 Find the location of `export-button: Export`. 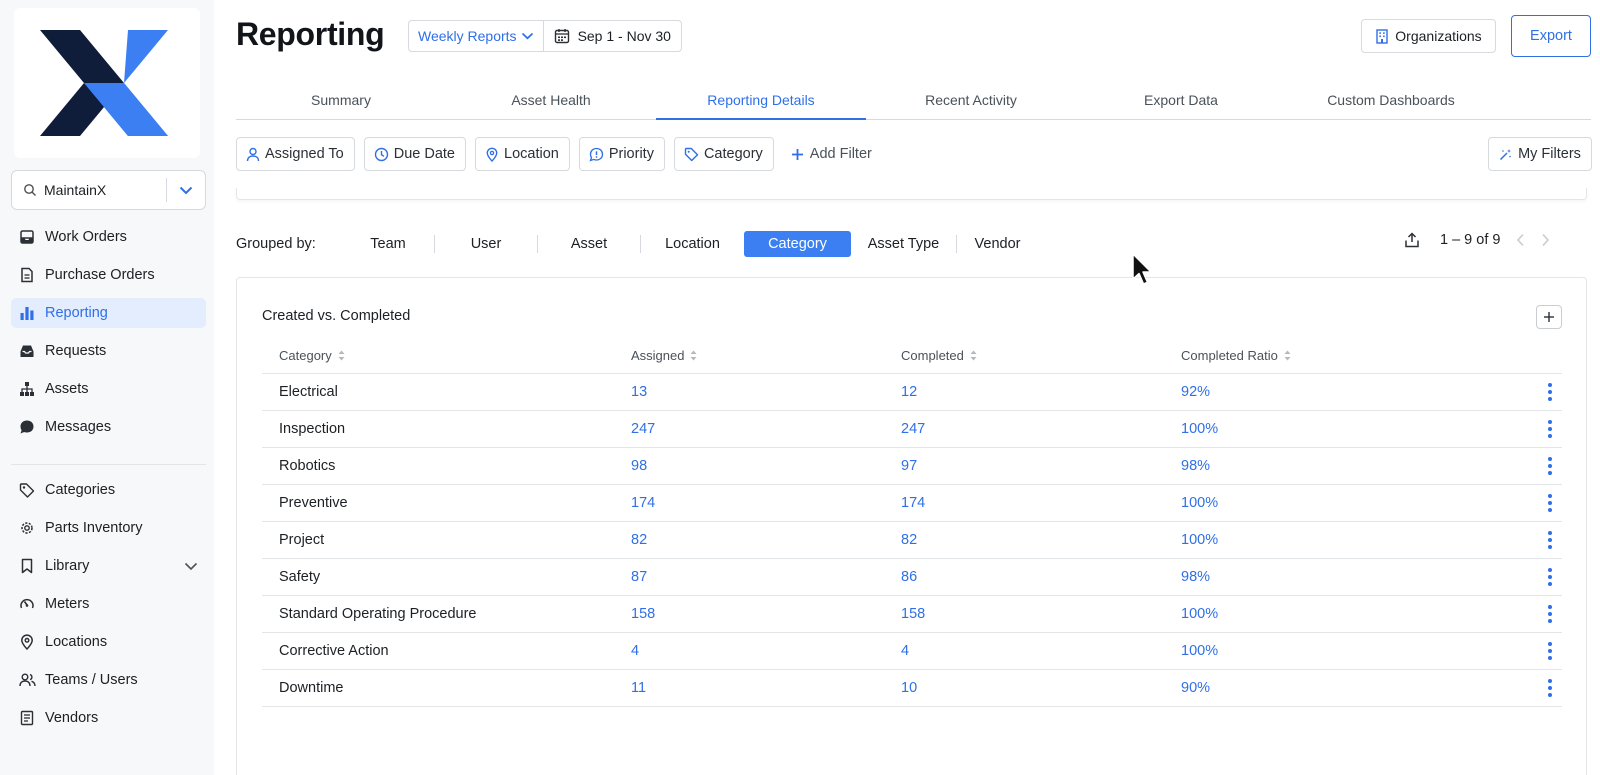

export-button: Export is located at coordinates (1551, 36).